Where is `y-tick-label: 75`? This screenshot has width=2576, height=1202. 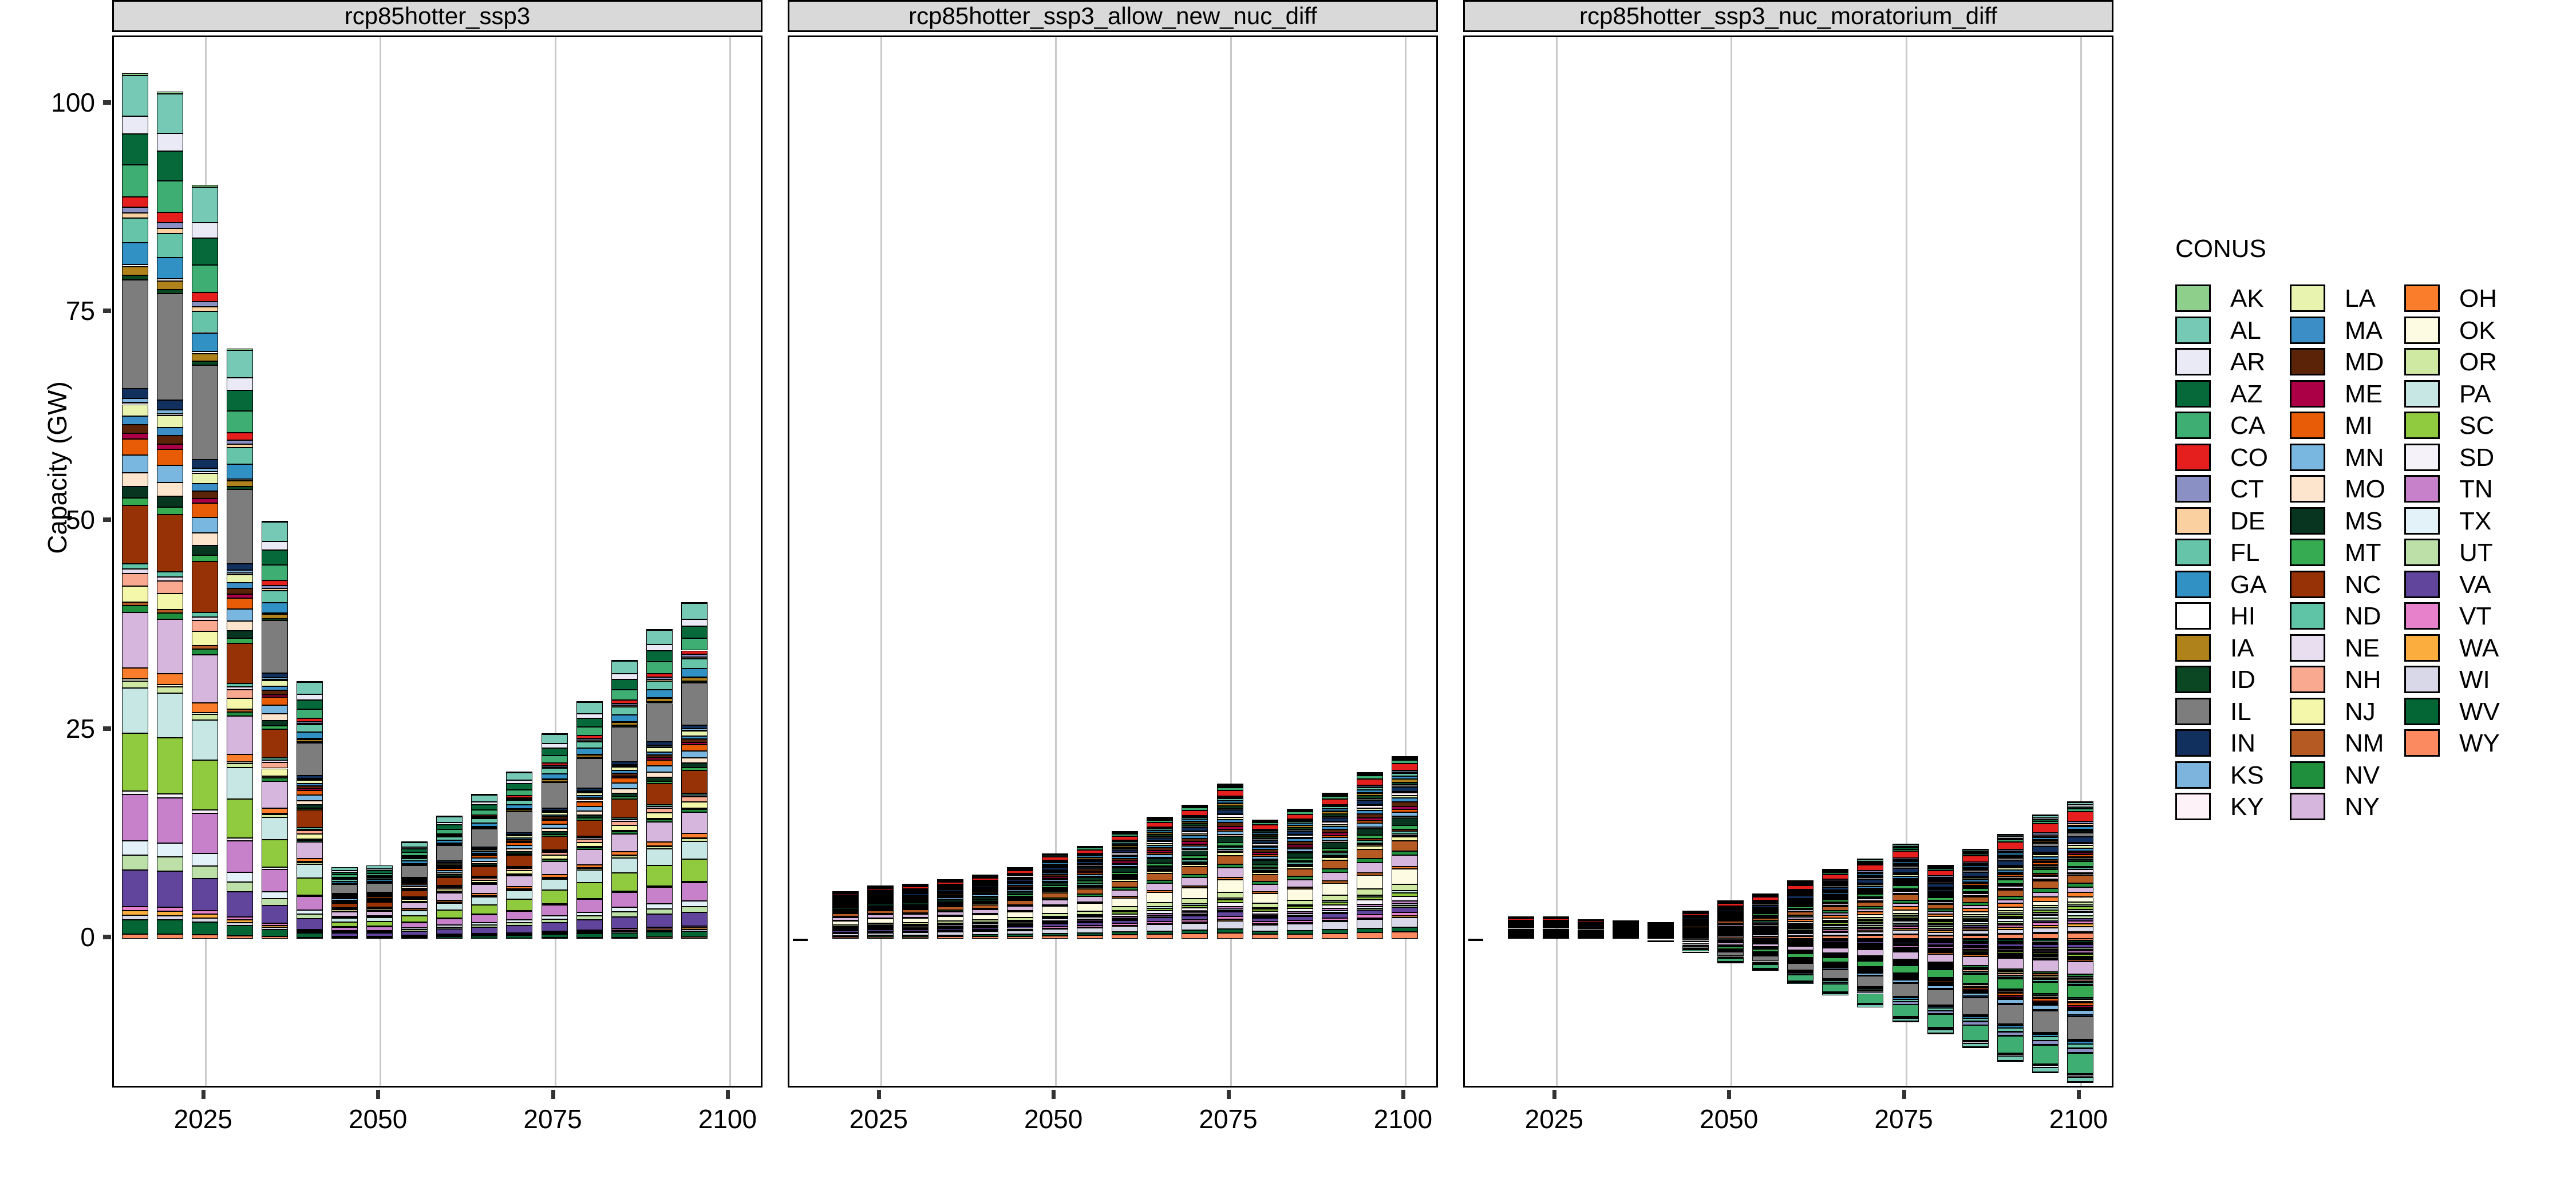
y-tick-label: 75 is located at coordinates (80, 311).